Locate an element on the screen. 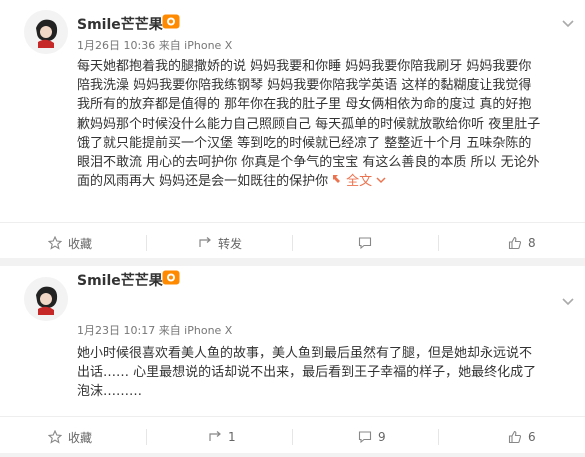 Image resolution: width=585 pixels, height=457 pixels. comment-button: 9 is located at coordinates (372, 437).